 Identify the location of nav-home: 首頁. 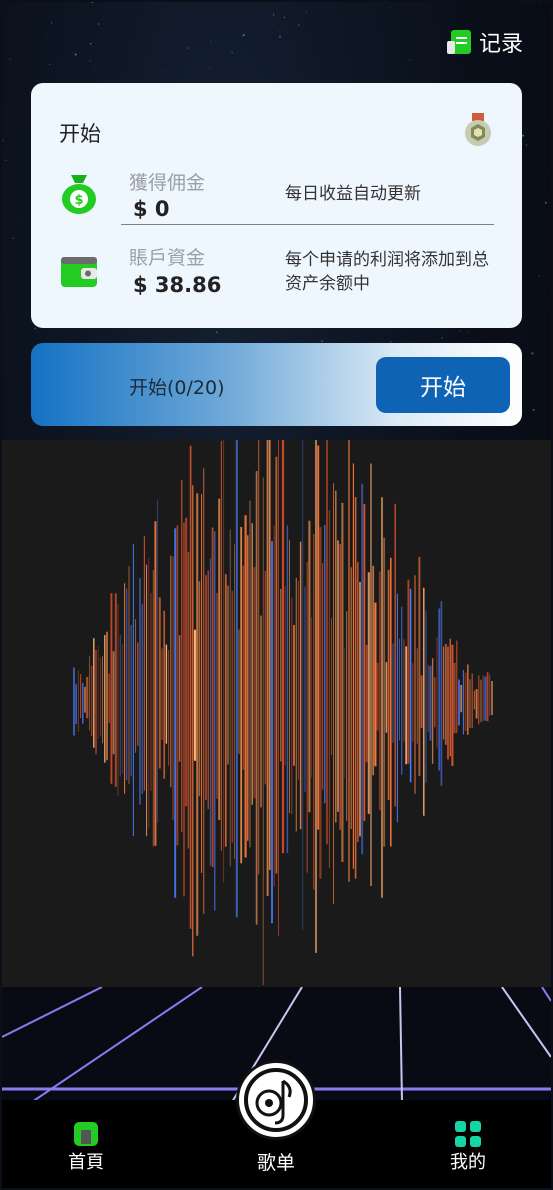
(86, 1144).